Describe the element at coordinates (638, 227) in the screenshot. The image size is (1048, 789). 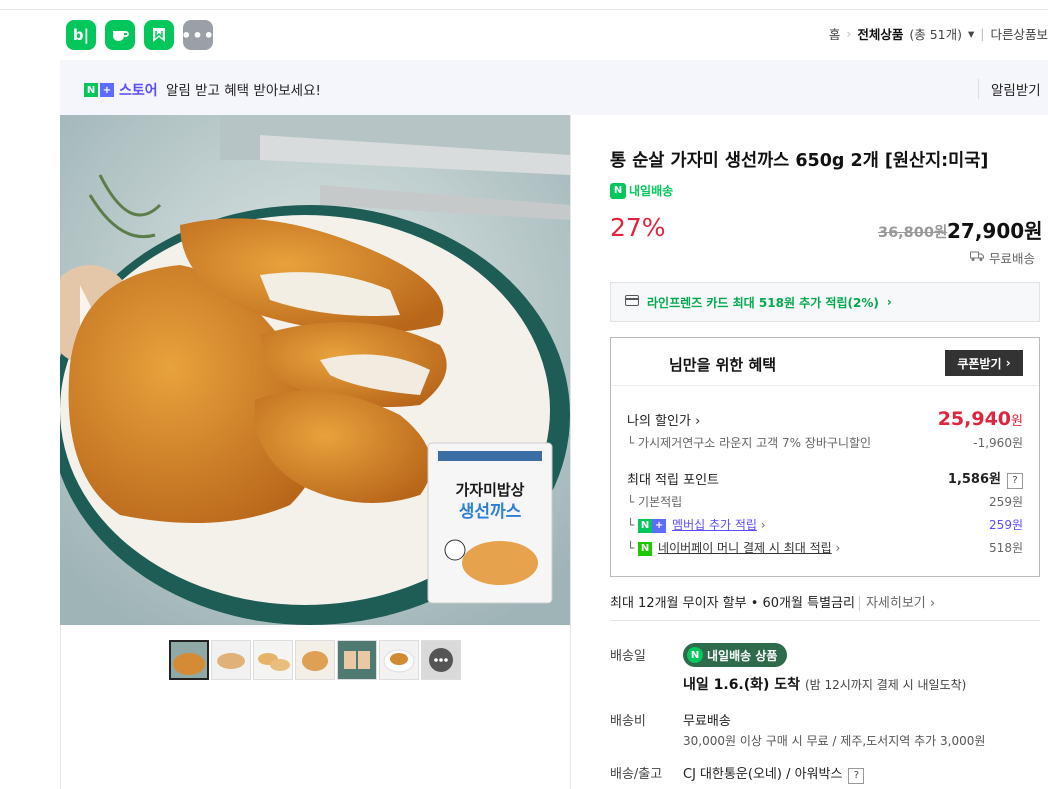
I see `discount-rate: 27%` at that location.